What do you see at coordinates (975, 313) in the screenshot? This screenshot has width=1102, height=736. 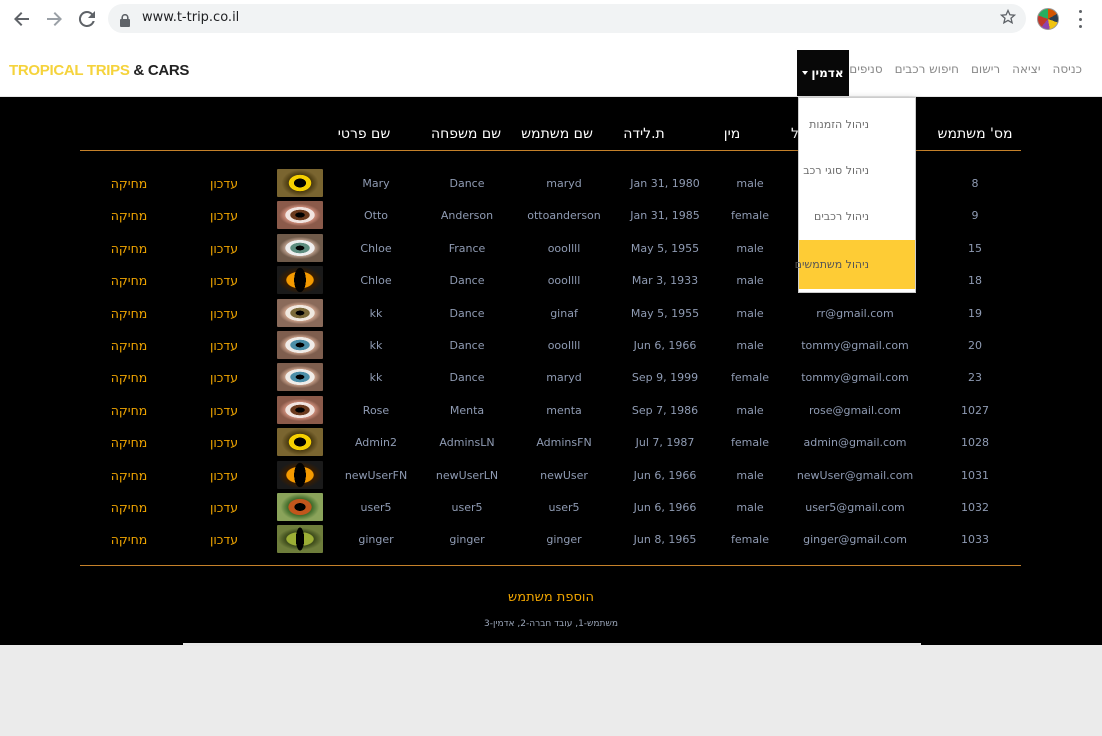 I see `cell-user-no: 19` at bounding box center [975, 313].